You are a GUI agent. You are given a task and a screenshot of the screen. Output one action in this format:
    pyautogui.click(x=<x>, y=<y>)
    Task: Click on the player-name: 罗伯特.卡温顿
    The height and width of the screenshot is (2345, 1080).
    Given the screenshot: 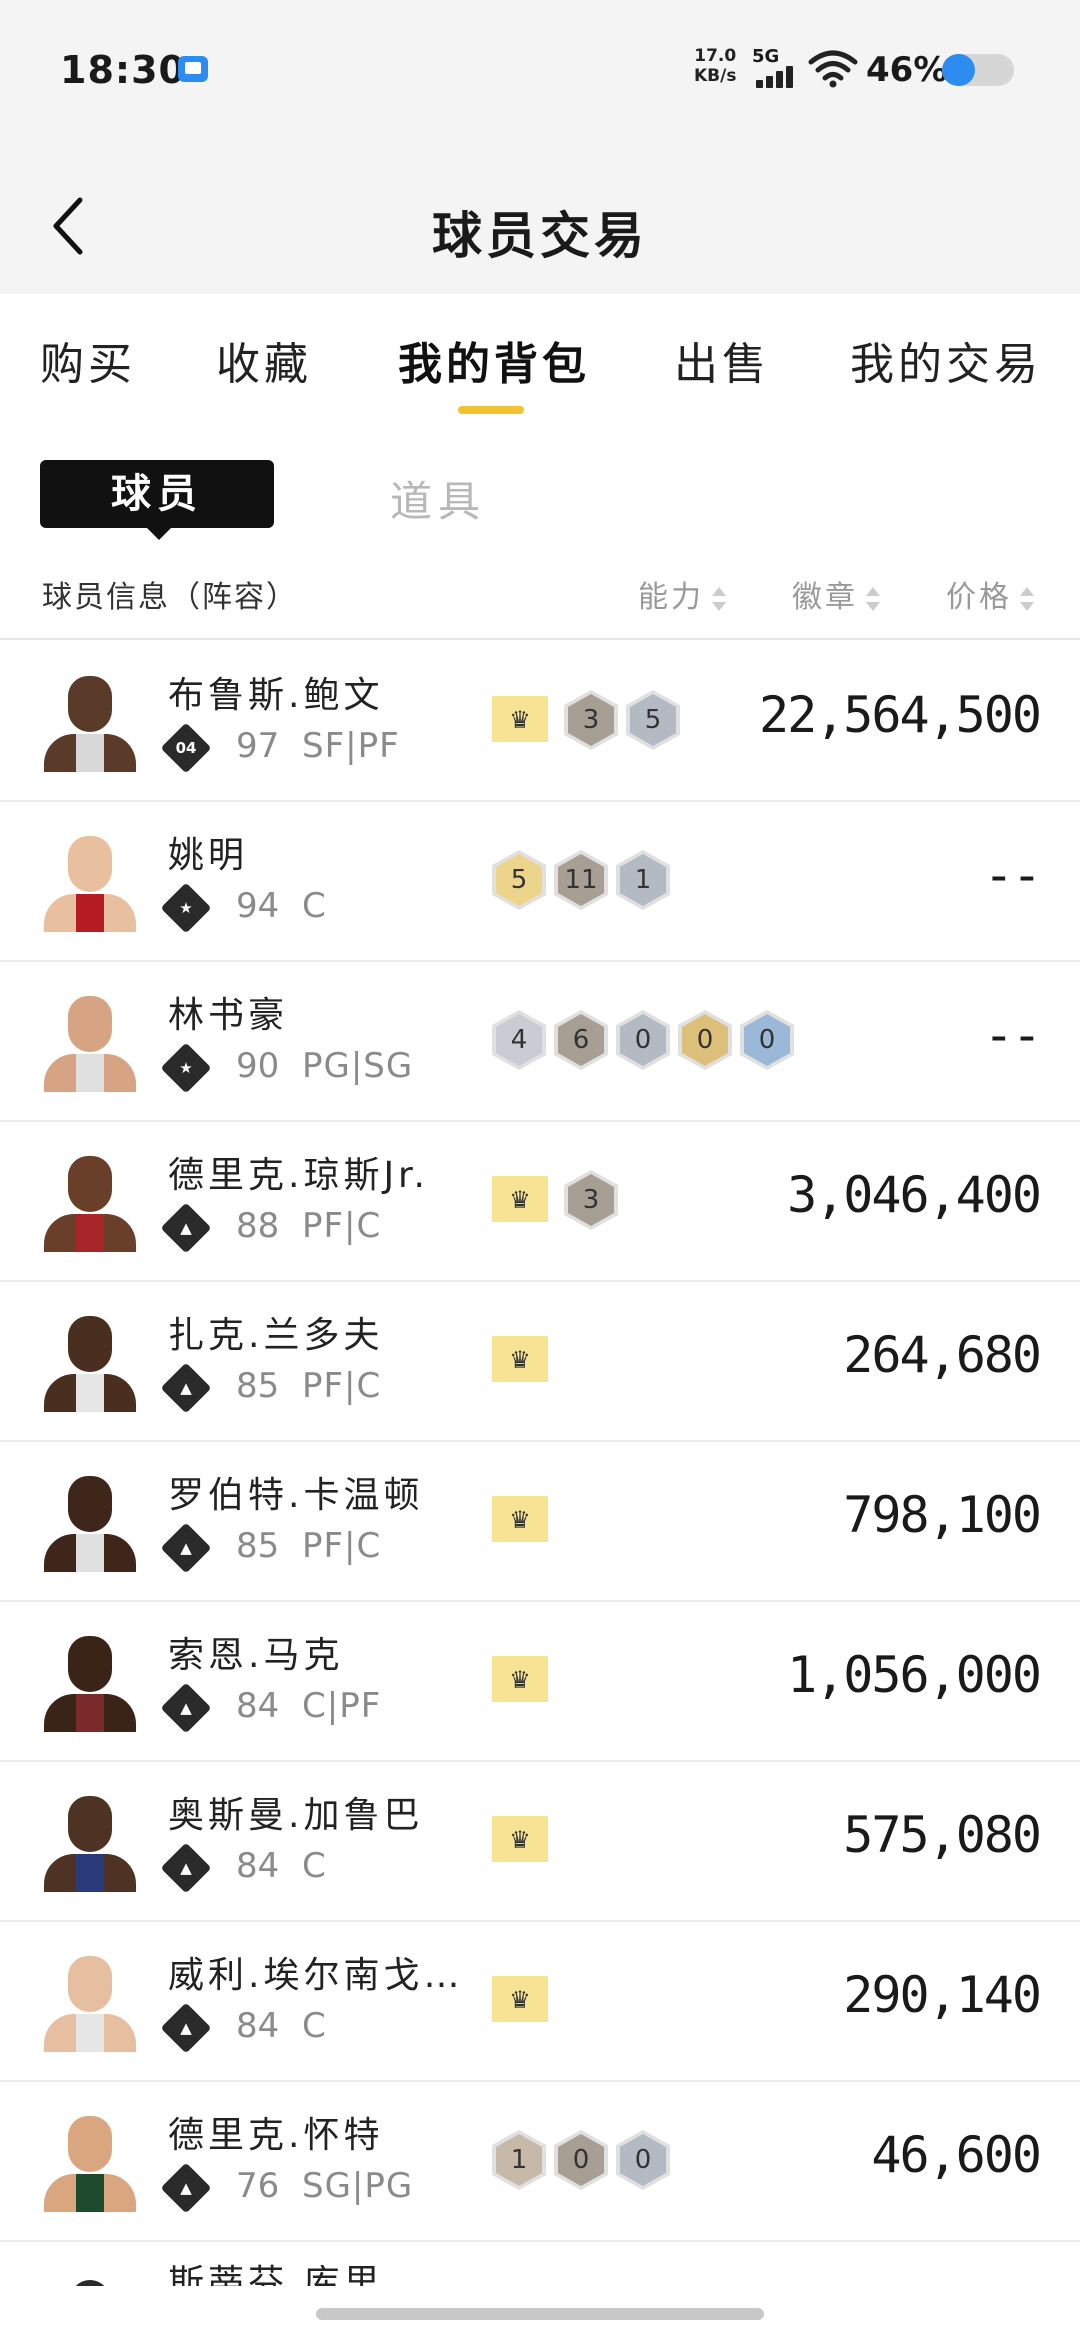 What is the action you would take?
    pyautogui.click(x=296, y=1495)
    